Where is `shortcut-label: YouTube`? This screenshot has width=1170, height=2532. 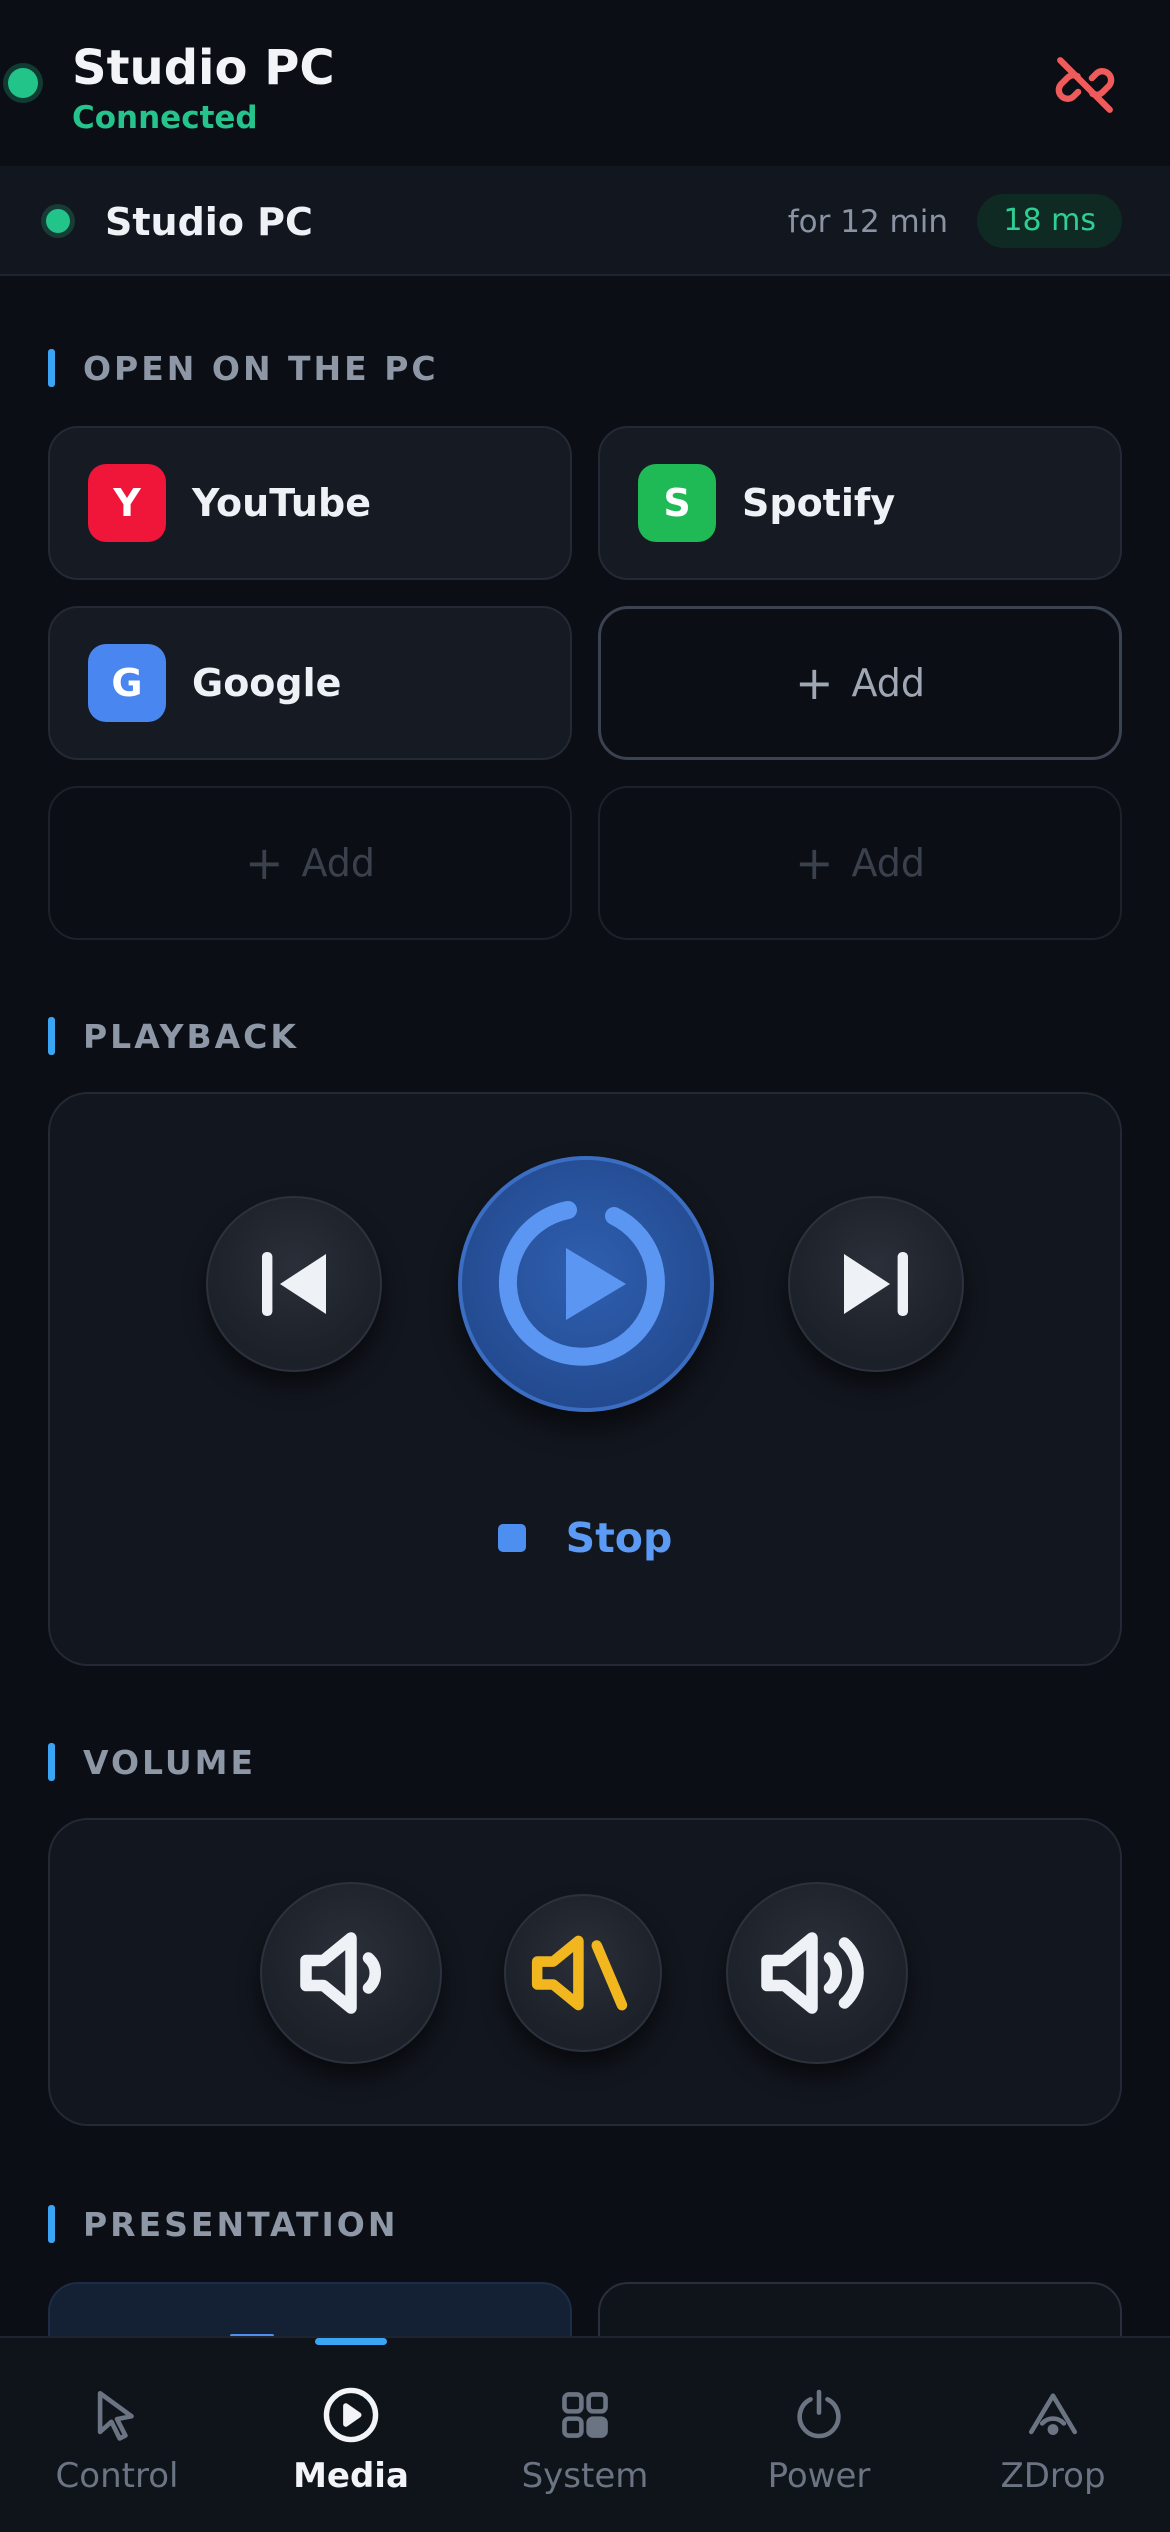
shortcut-label: YouTube is located at coordinates (281, 503).